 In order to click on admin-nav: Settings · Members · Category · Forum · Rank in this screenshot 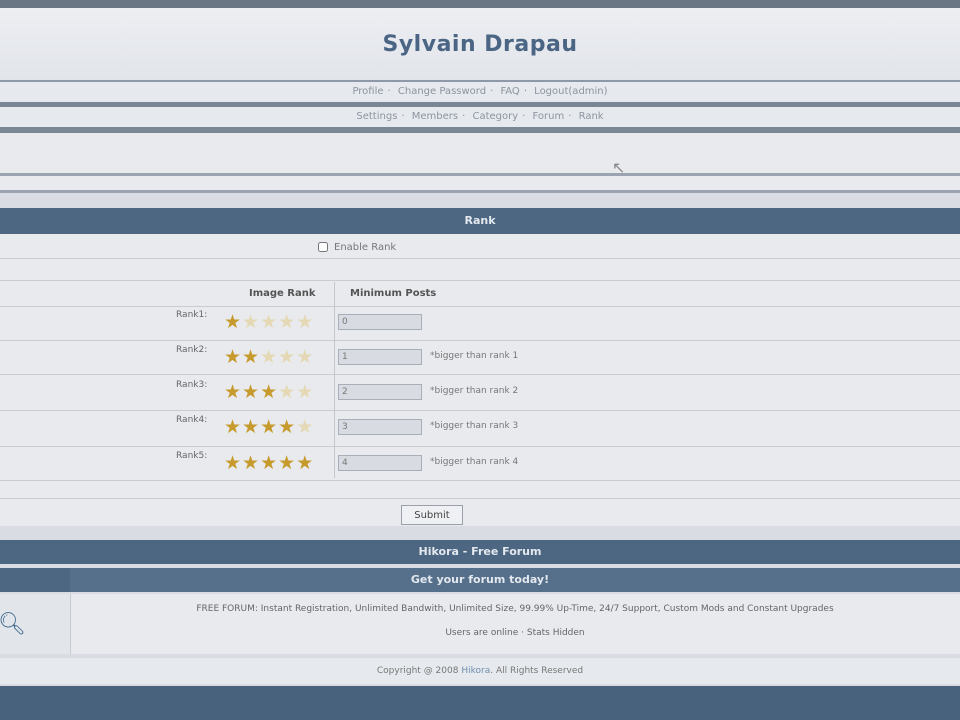, I will do `click(480, 117)`.